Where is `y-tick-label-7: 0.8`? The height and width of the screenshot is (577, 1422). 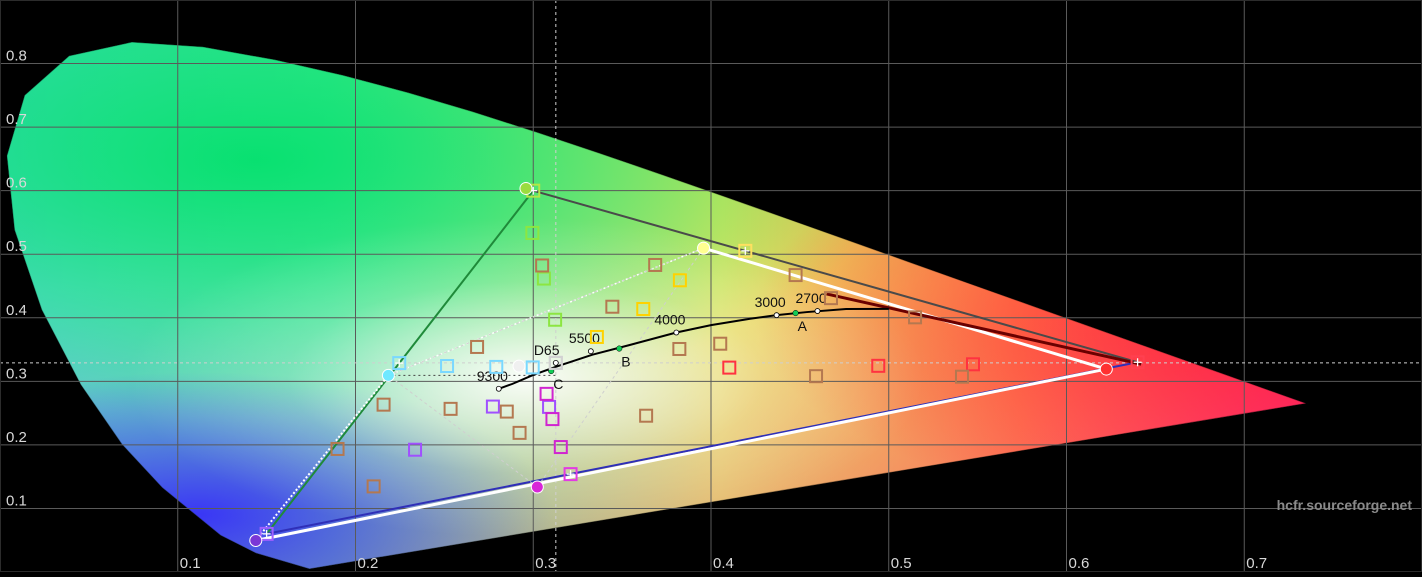 y-tick-label-7: 0.8 is located at coordinates (16, 56).